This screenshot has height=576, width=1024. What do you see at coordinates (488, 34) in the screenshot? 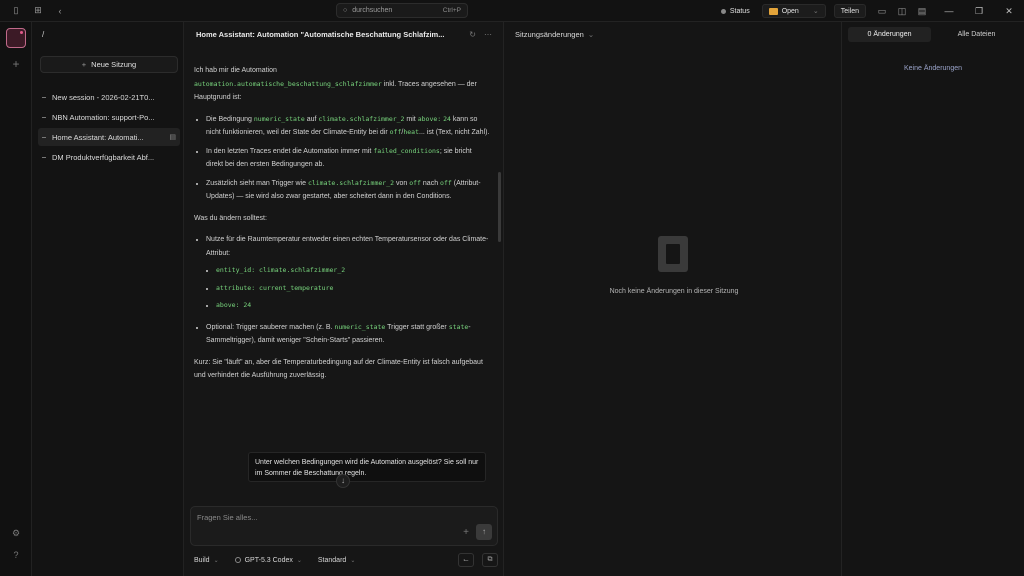
I see `more-icon: ⋯` at bounding box center [488, 34].